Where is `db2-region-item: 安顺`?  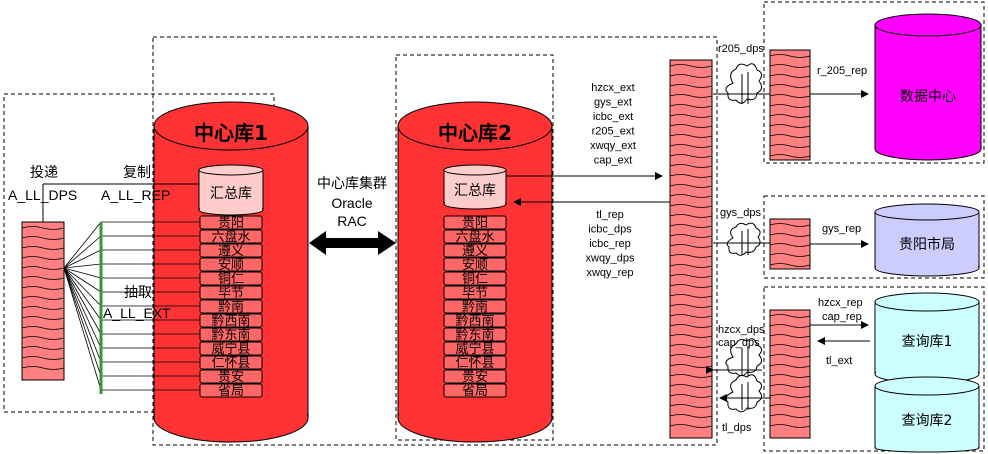
db2-region-item: 安顺 is located at coordinates (475, 265).